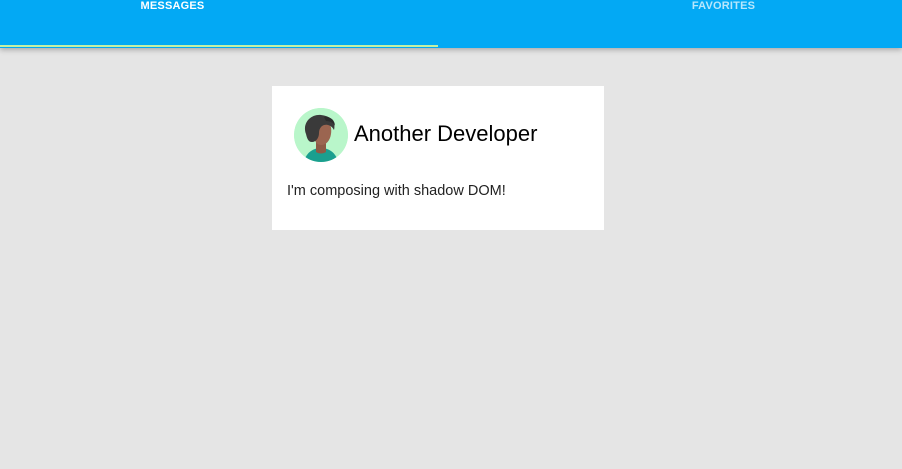  I want to click on card-header: Another Developer, so click(415, 135).